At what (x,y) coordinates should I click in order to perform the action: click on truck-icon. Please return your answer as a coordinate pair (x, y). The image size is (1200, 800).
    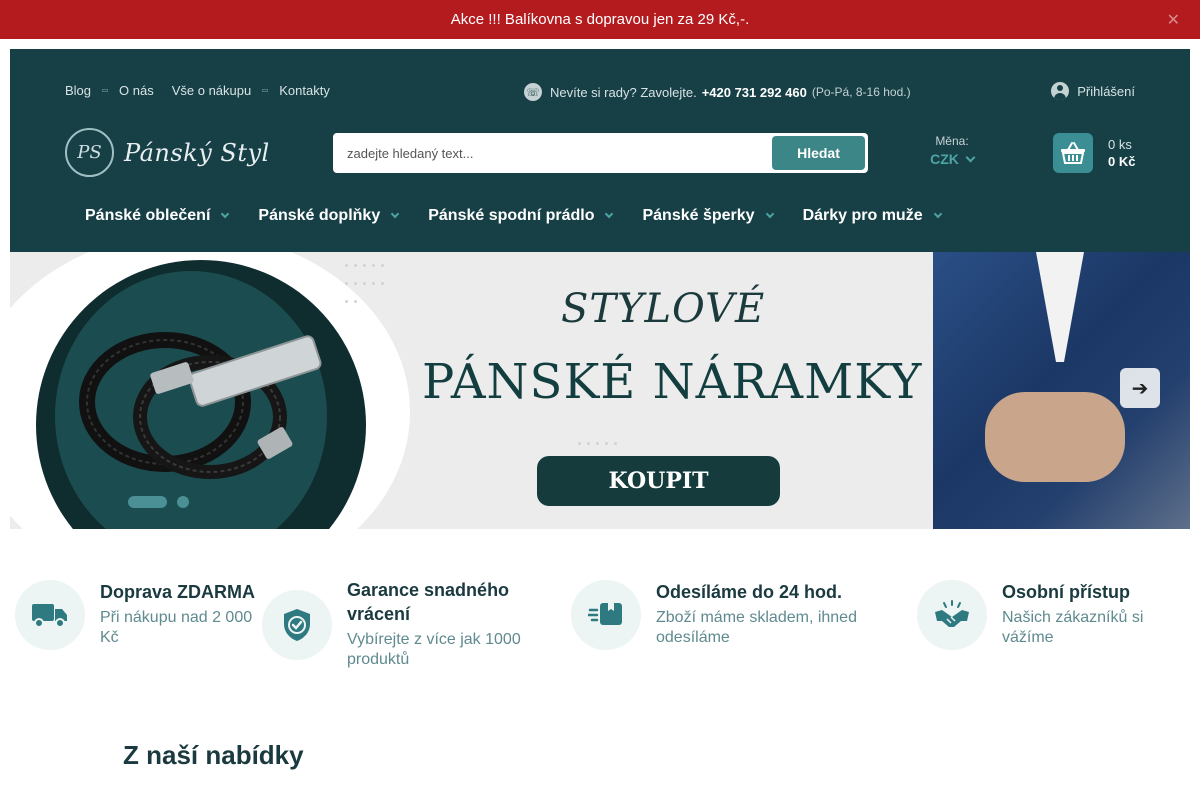
    Looking at the image, I should click on (50, 615).